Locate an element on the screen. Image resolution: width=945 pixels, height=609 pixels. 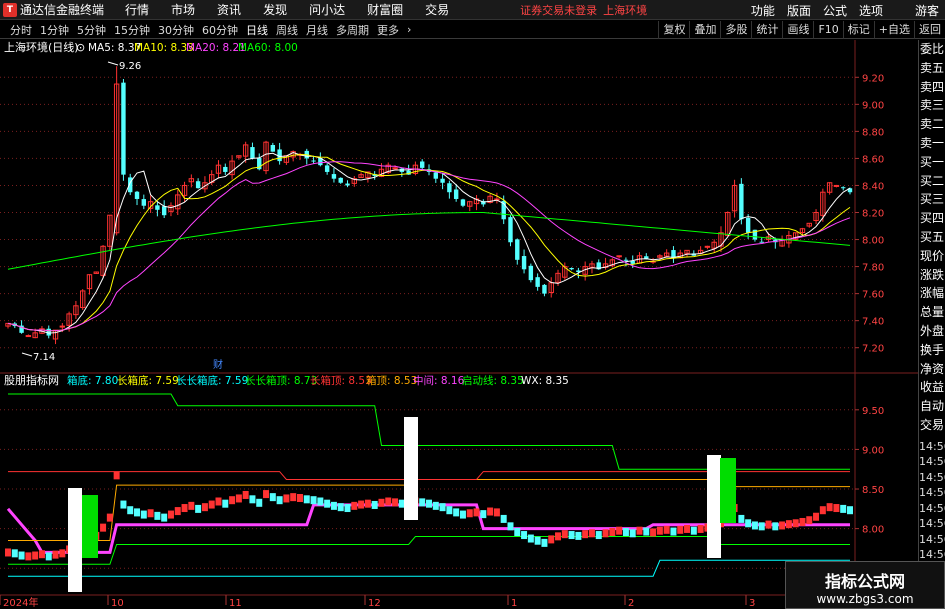
side-item-19: 自动 is located at coordinates (932, 406).